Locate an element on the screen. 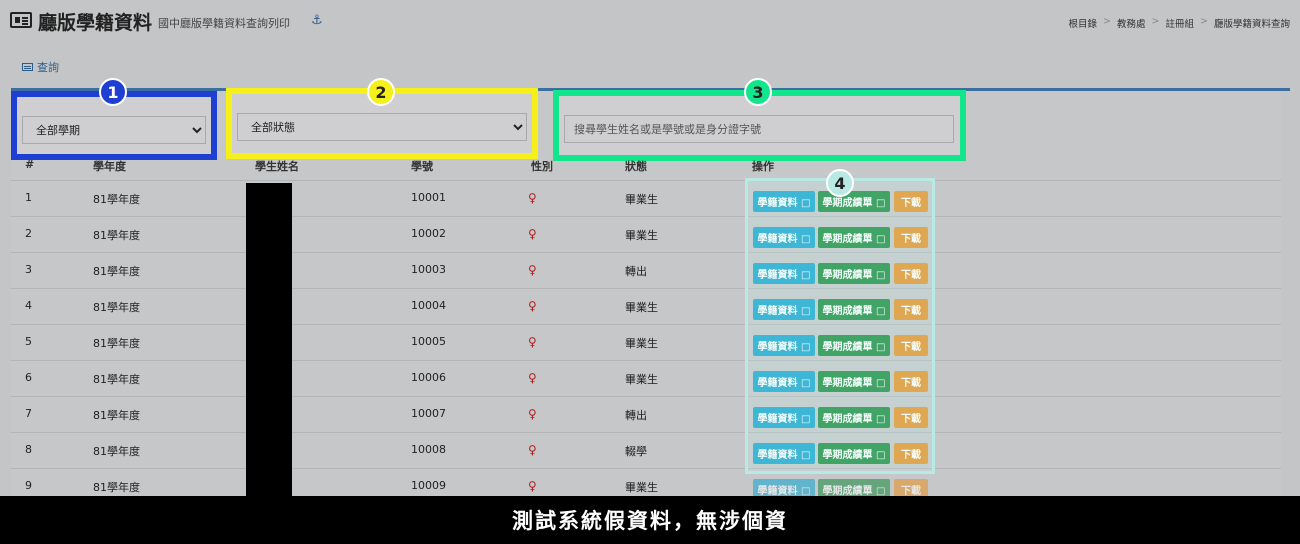 Image resolution: width=1300 pixels, height=544 pixels. col-number: # is located at coordinates (30, 164).